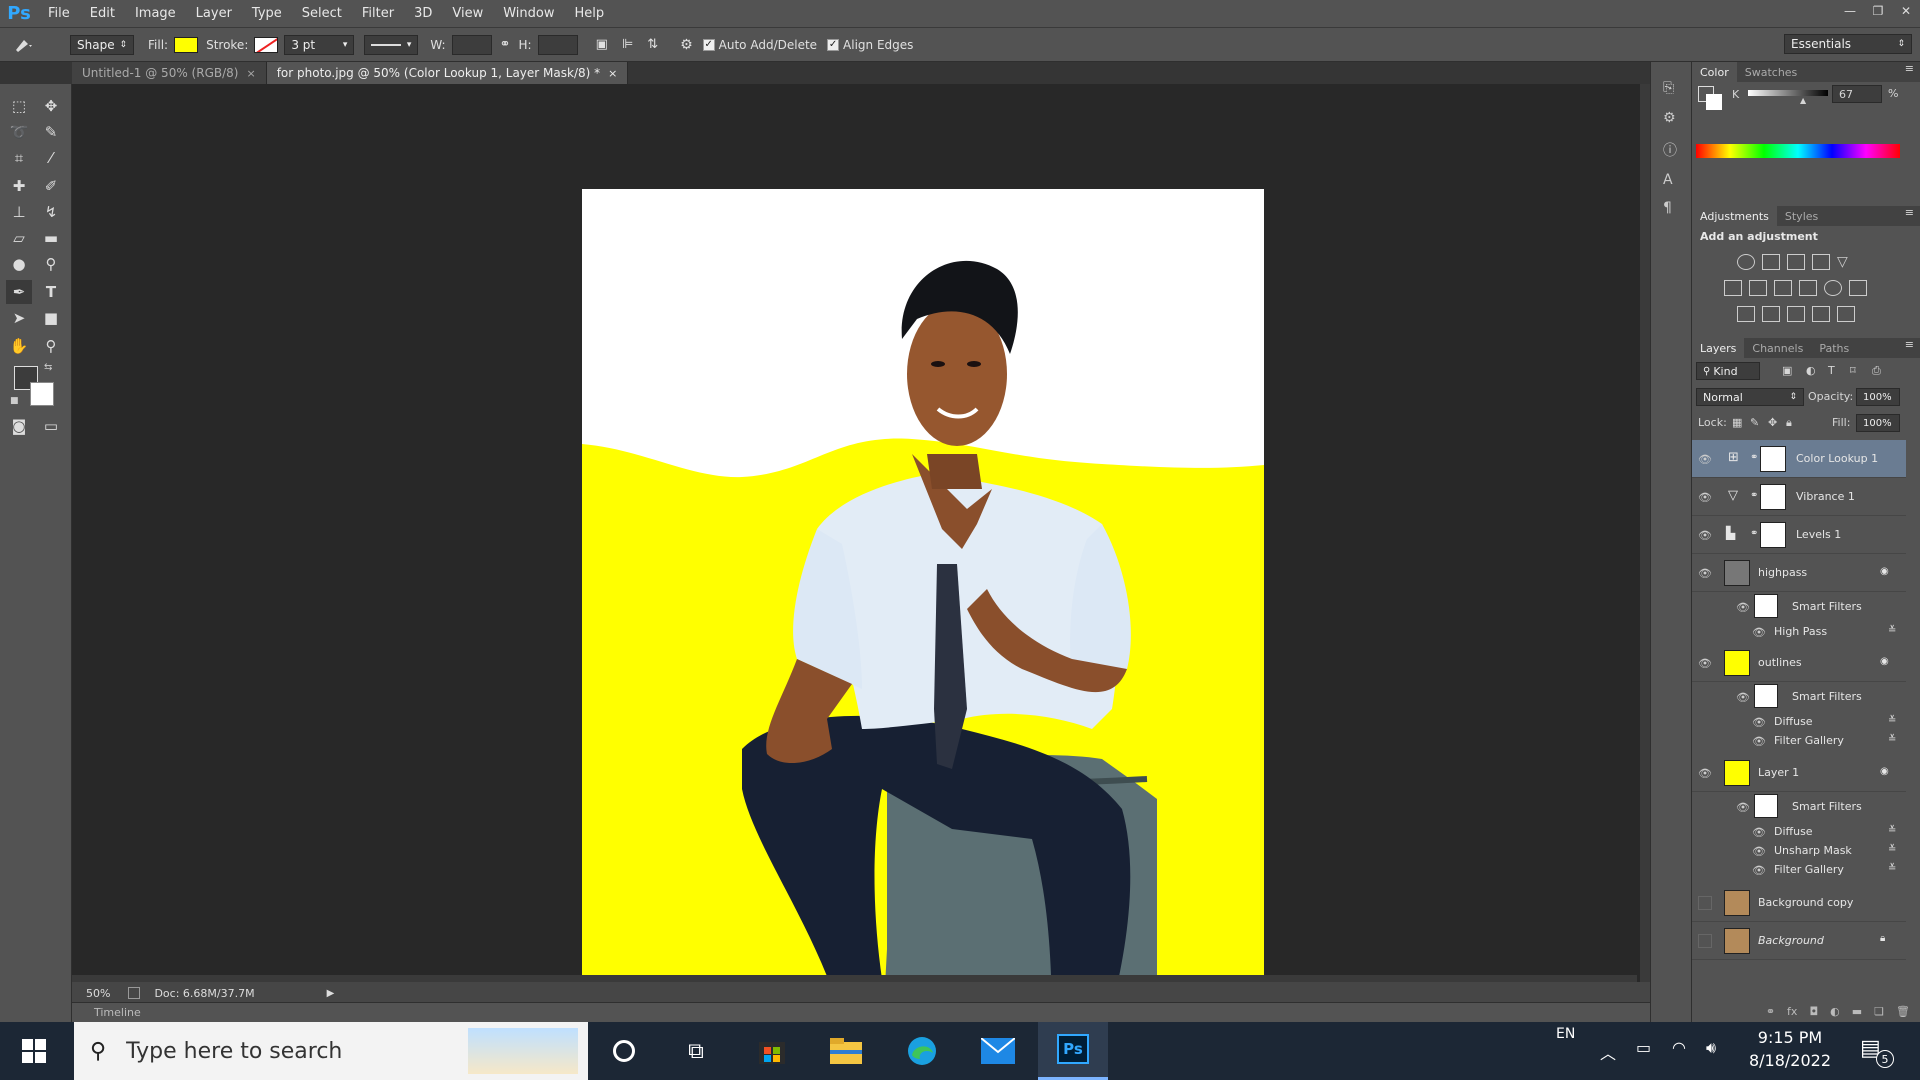 This screenshot has height=1080, width=1920. Describe the element at coordinates (1565, 1034) in the screenshot. I see `input-language: EN` at that location.